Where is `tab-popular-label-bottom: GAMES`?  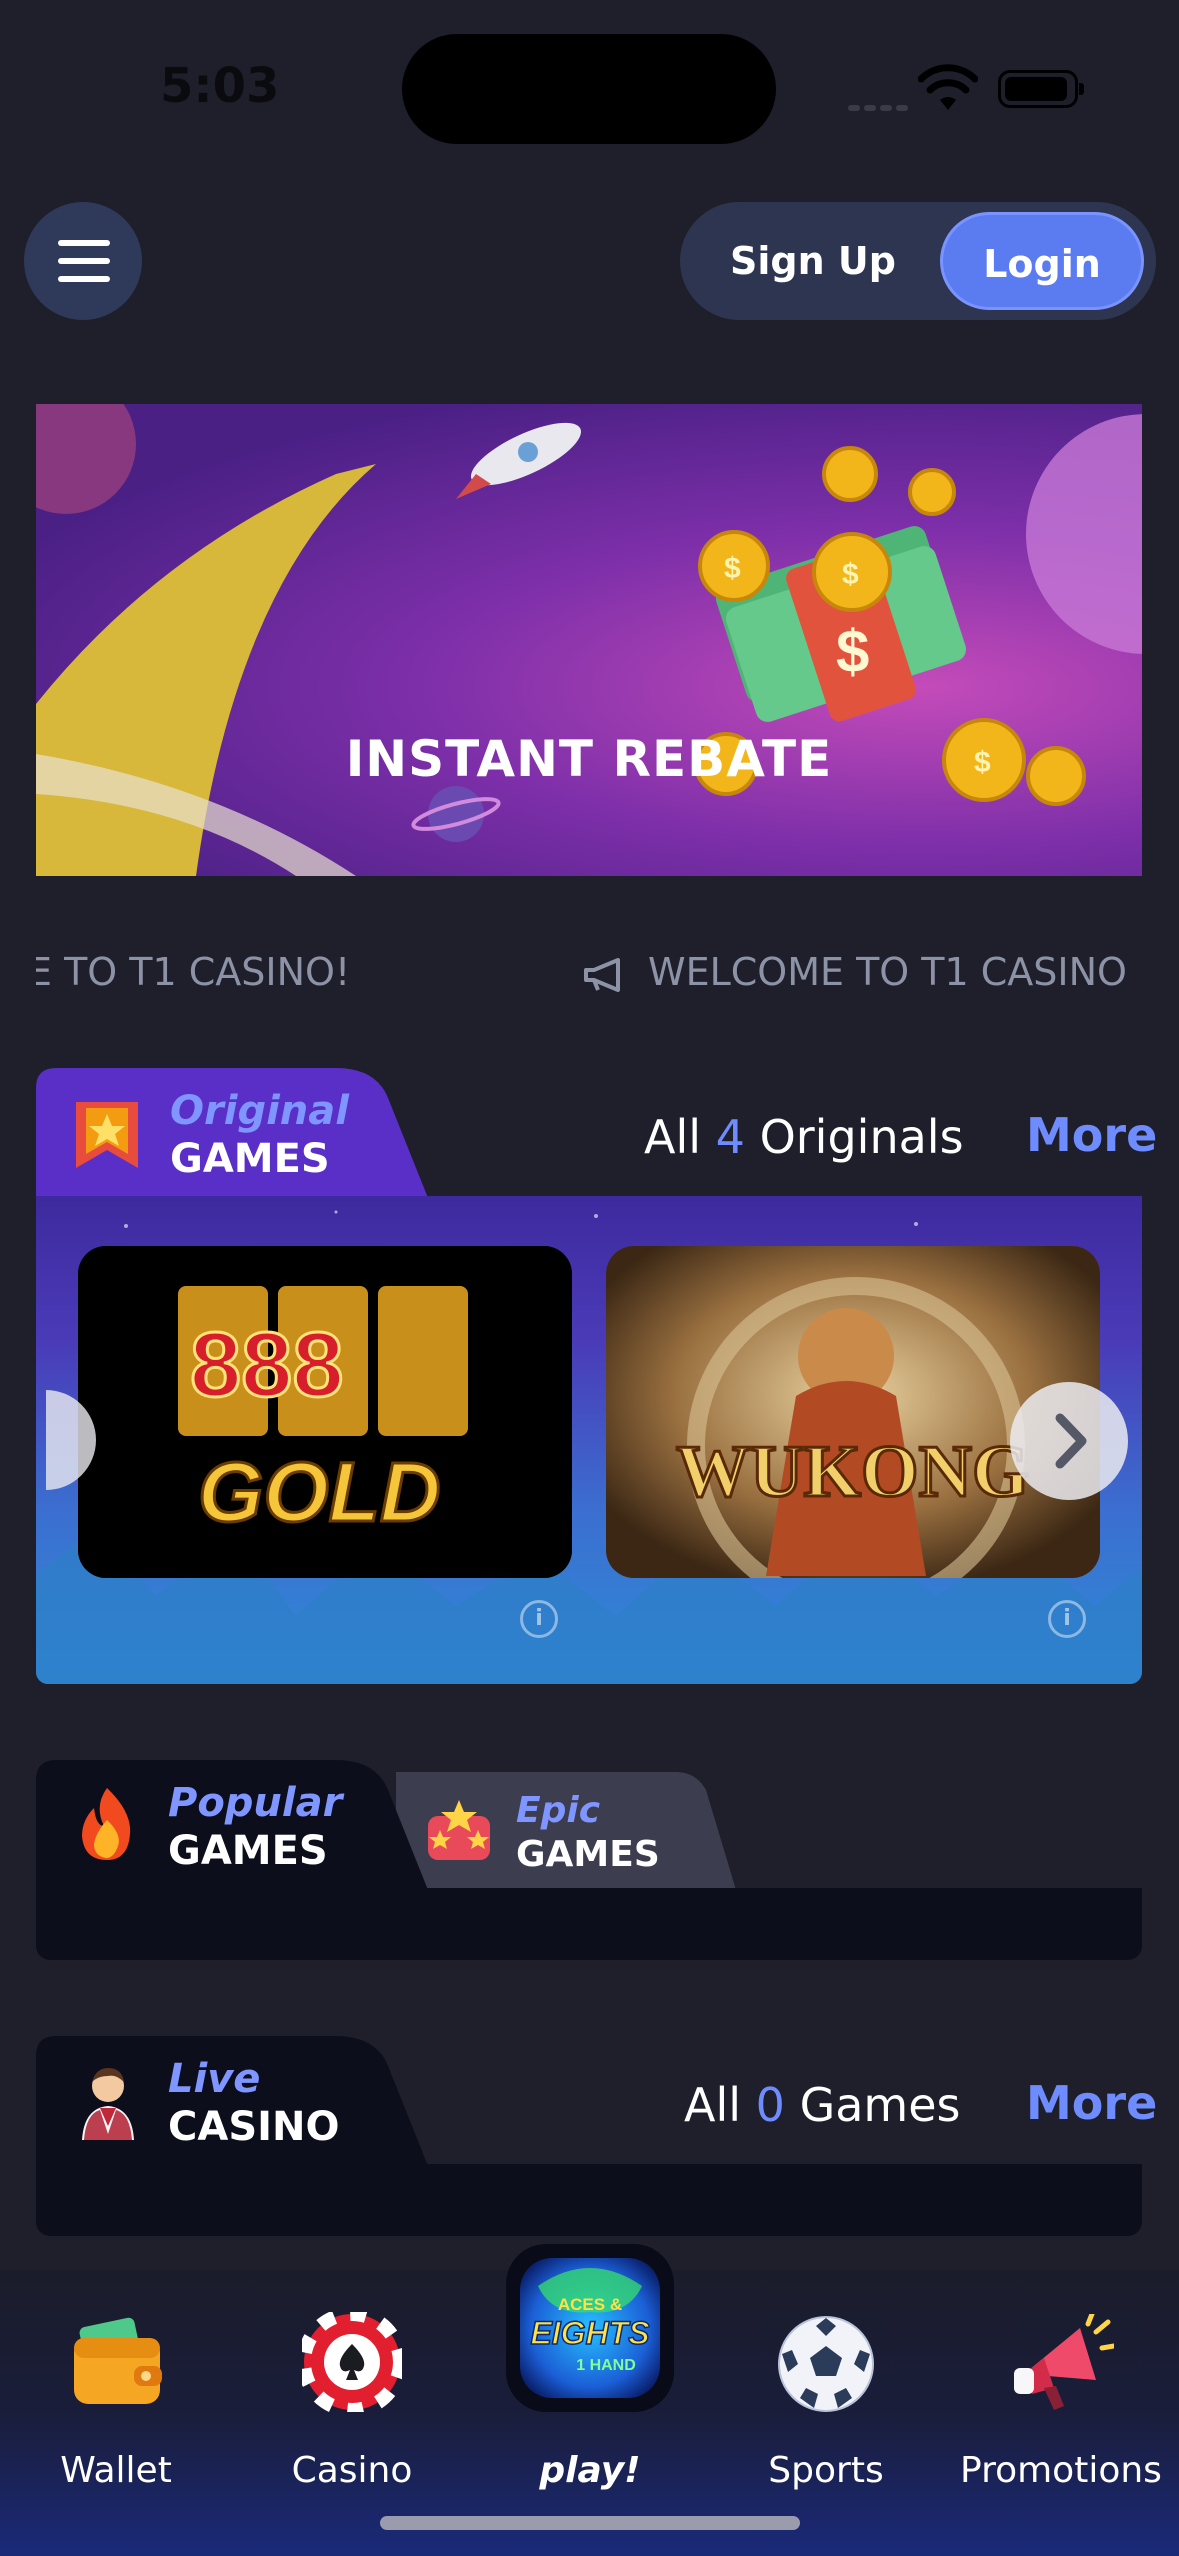
tab-popular-label-bottom: GAMES is located at coordinates (248, 1851).